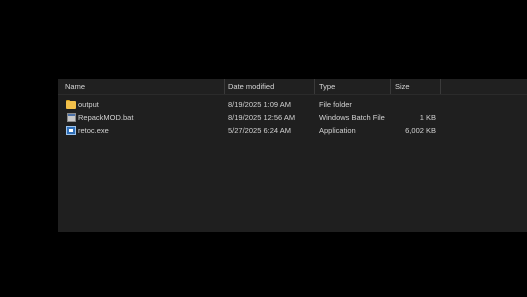 The image size is (527, 297). I want to click on column-header-type: Type, so click(327, 86).